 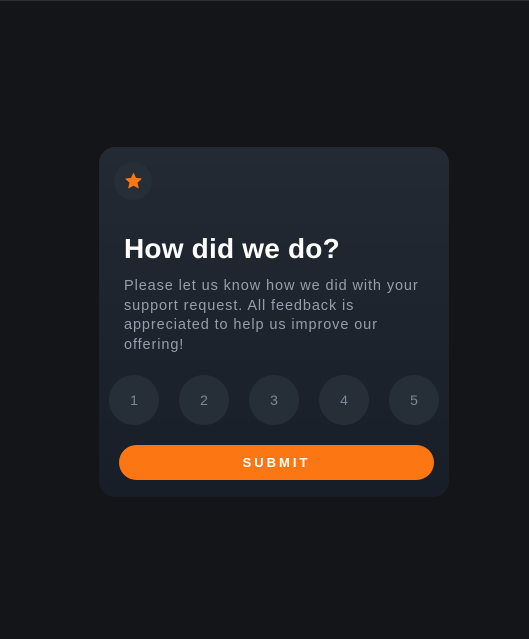 What do you see at coordinates (232, 248) in the screenshot?
I see `card-title: How did we do?` at bounding box center [232, 248].